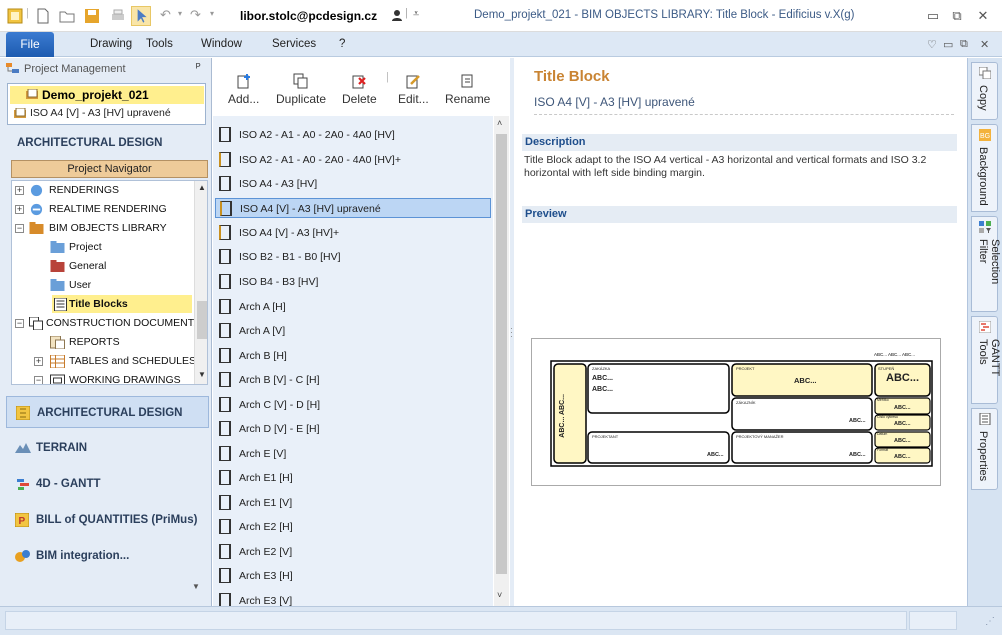 Image resolution: width=1002 pixels, height=635 pixels. What do you see at coordinates (499, 123) in the screenshot?
I see `scroll-up-icon: ˄` at bounding box center [499, 123].